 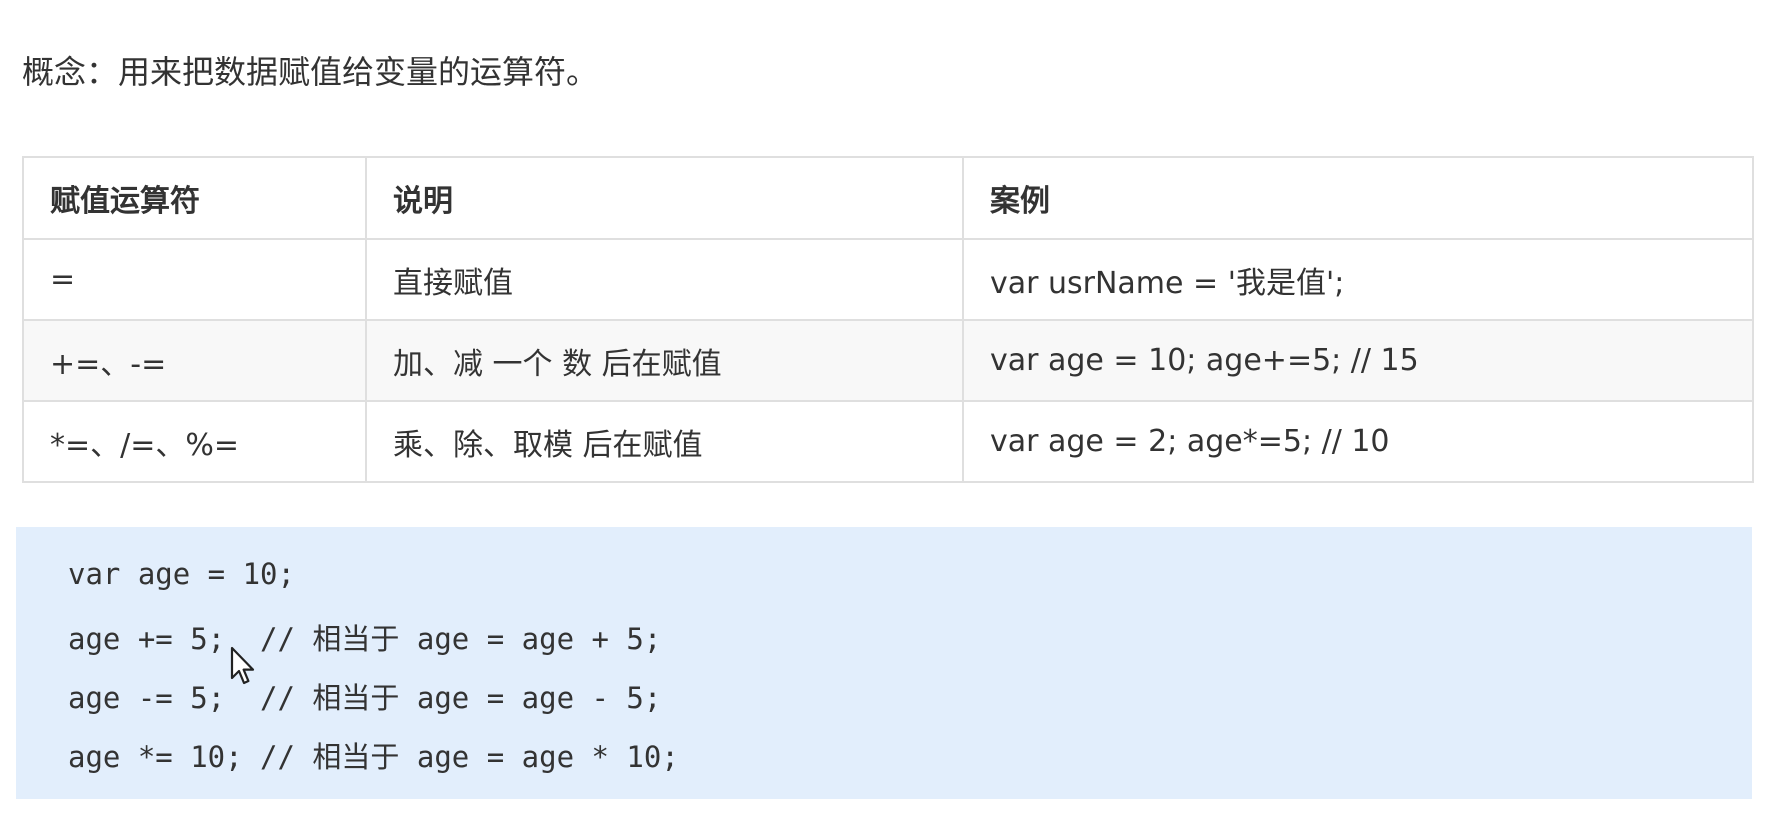 What do you see at coordinates (1358, 360) in the screenshot?
I see `cell-example: var age = 10; age+=5; // 15` at bounding box center [1358, 360].